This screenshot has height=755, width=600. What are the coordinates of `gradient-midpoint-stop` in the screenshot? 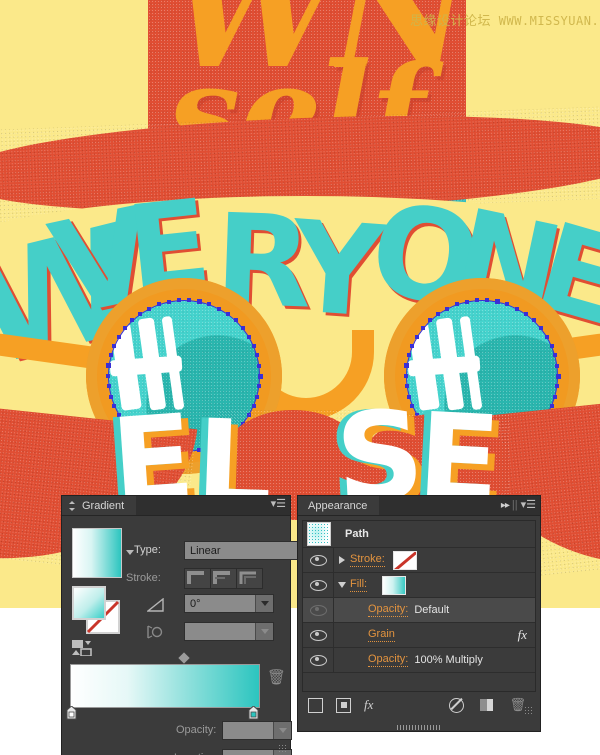 It's located at (184, 658).